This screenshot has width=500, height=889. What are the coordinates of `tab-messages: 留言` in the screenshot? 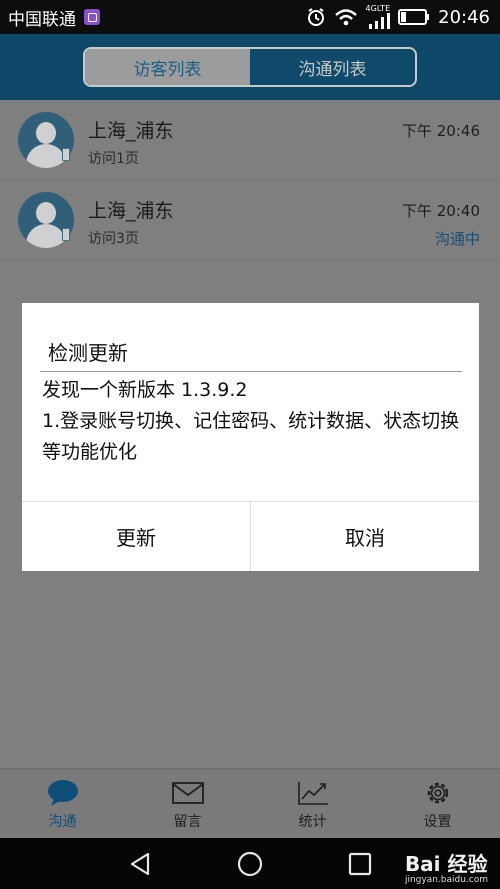 It's located at (187, 803).